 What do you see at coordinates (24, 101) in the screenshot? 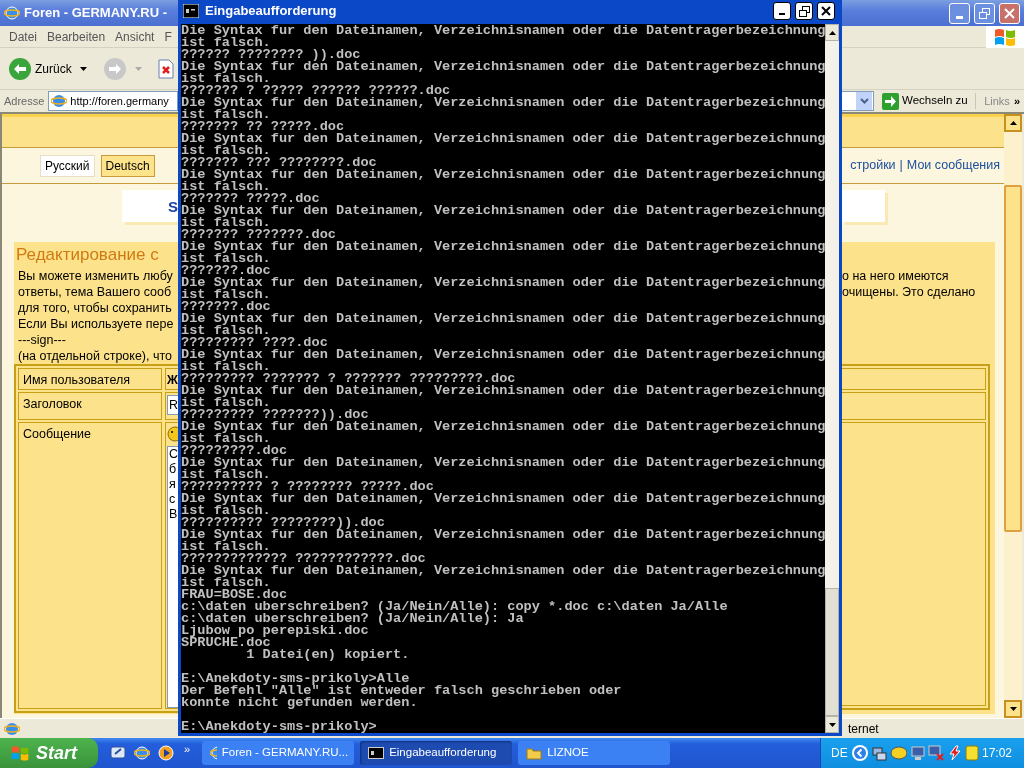
I see `address-label: Adresse` at bounding box center [24, 101].